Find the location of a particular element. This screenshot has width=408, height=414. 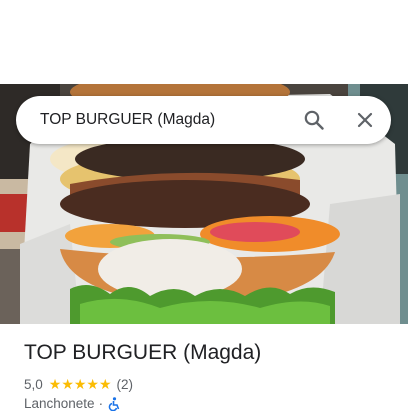

close-icon is located at coordinates (365, 120).